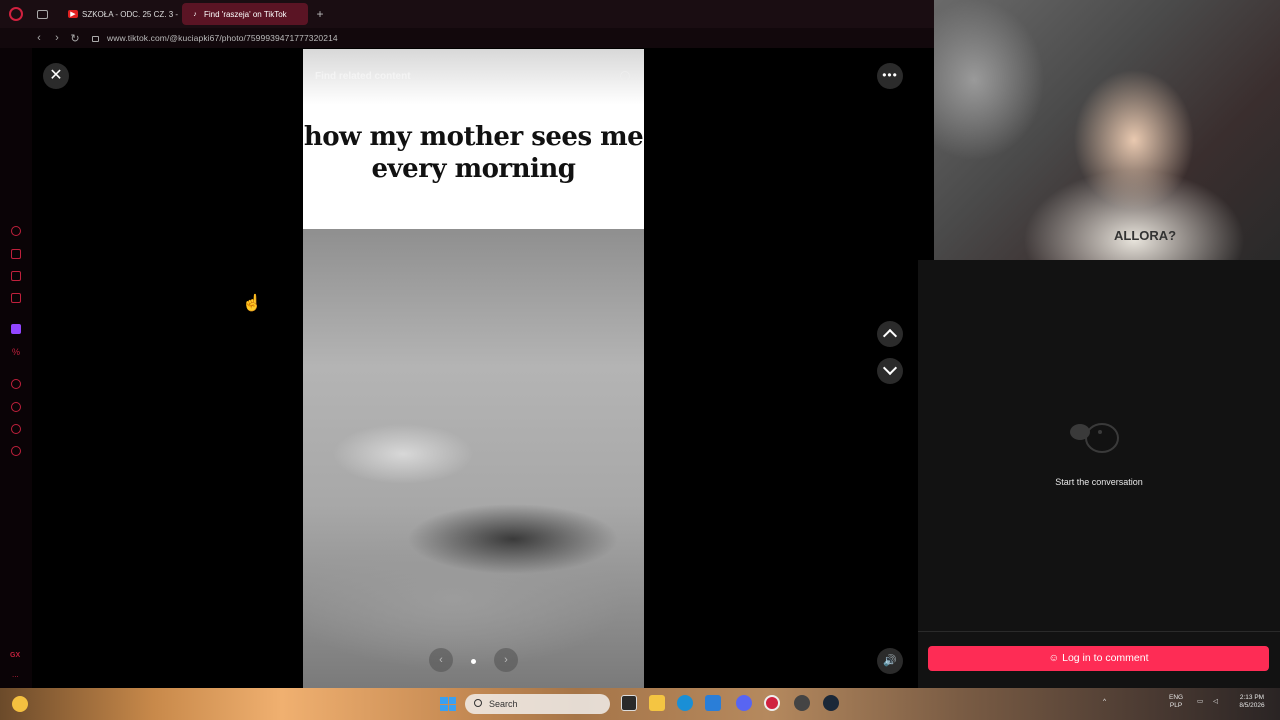 The width and height of the screenshot is (1280, 720). Describe the element at coordinates (39, 38) in the screenshot. I see `back-icon: ‹` at that location.